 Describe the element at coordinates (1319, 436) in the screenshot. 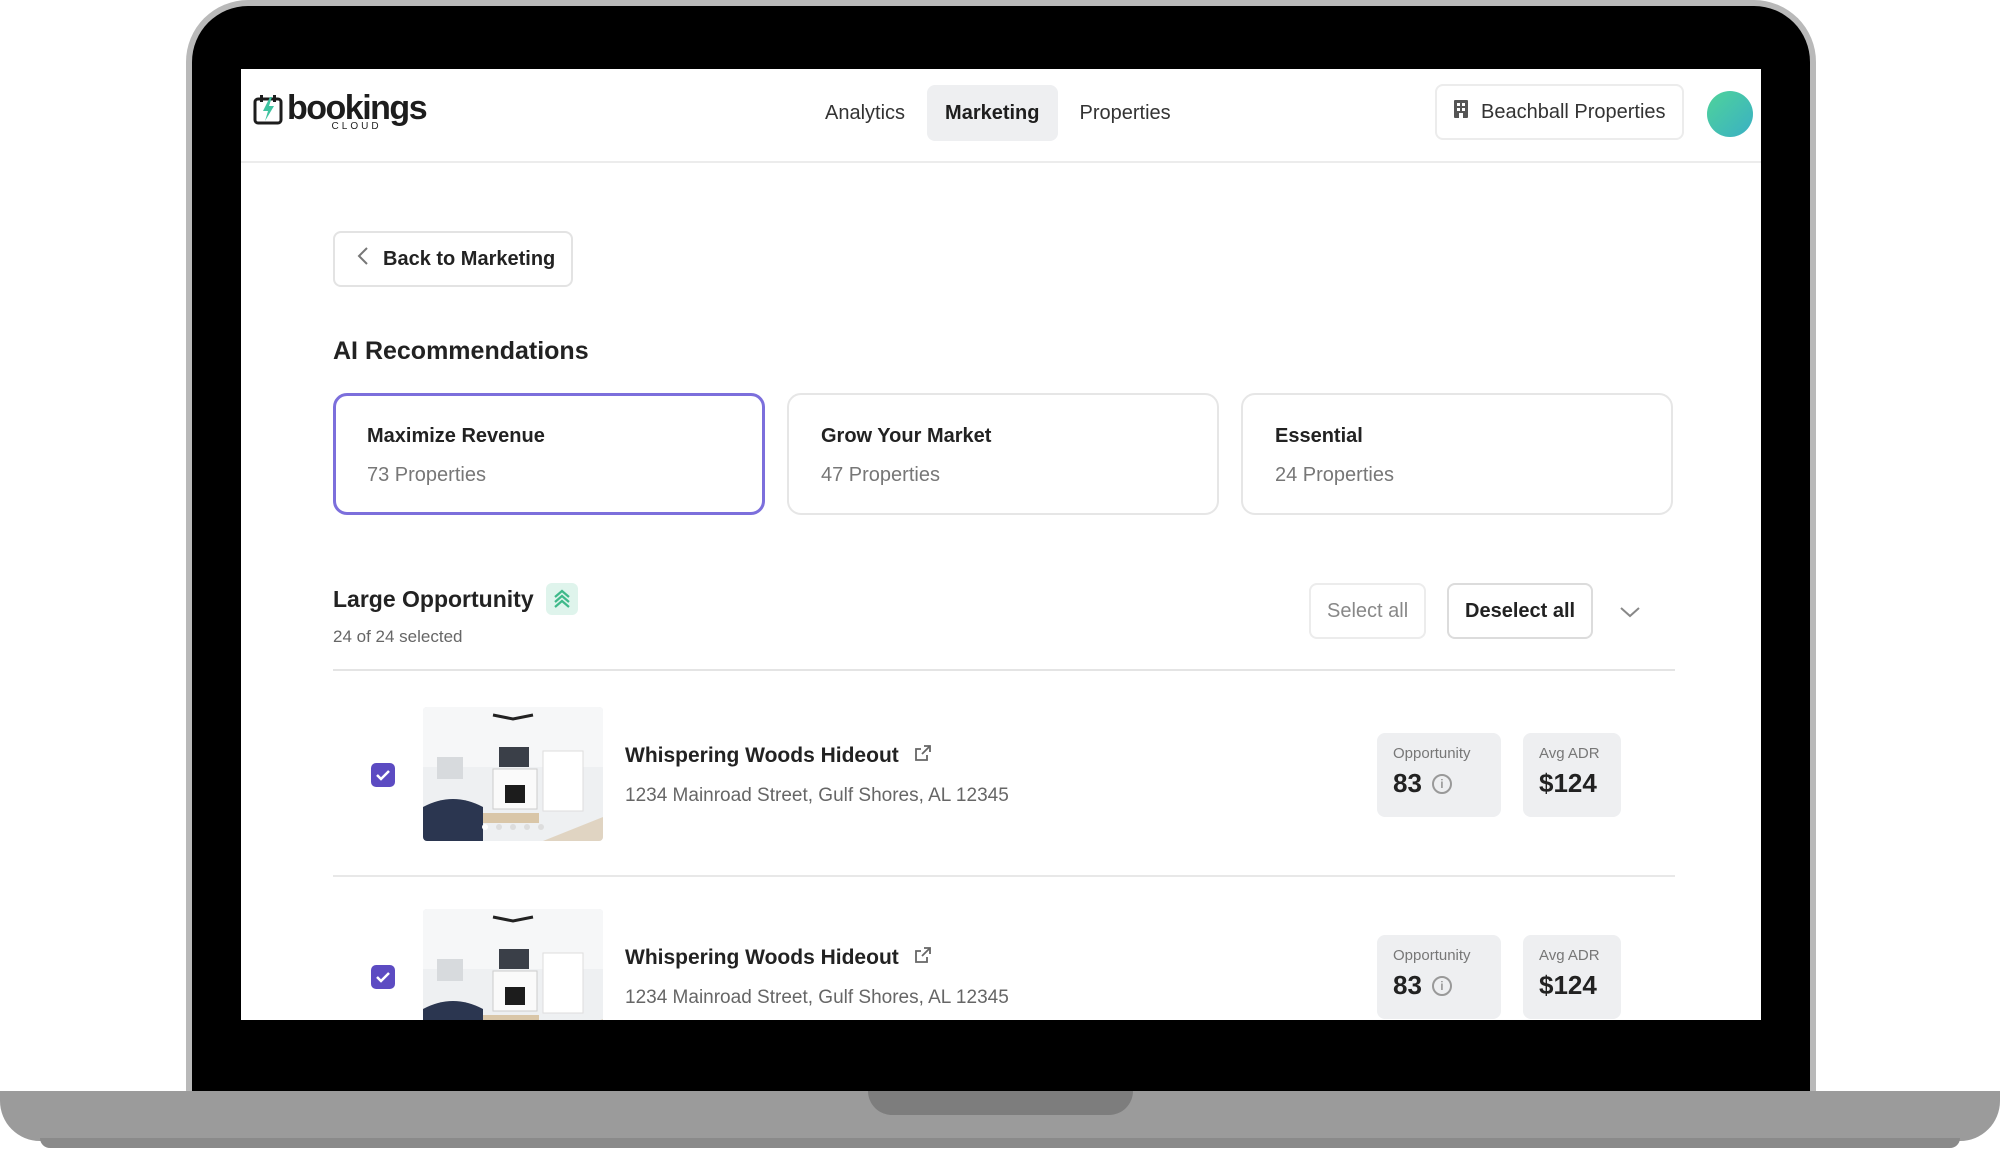

I see `rec-card-title: Essential` at that location.